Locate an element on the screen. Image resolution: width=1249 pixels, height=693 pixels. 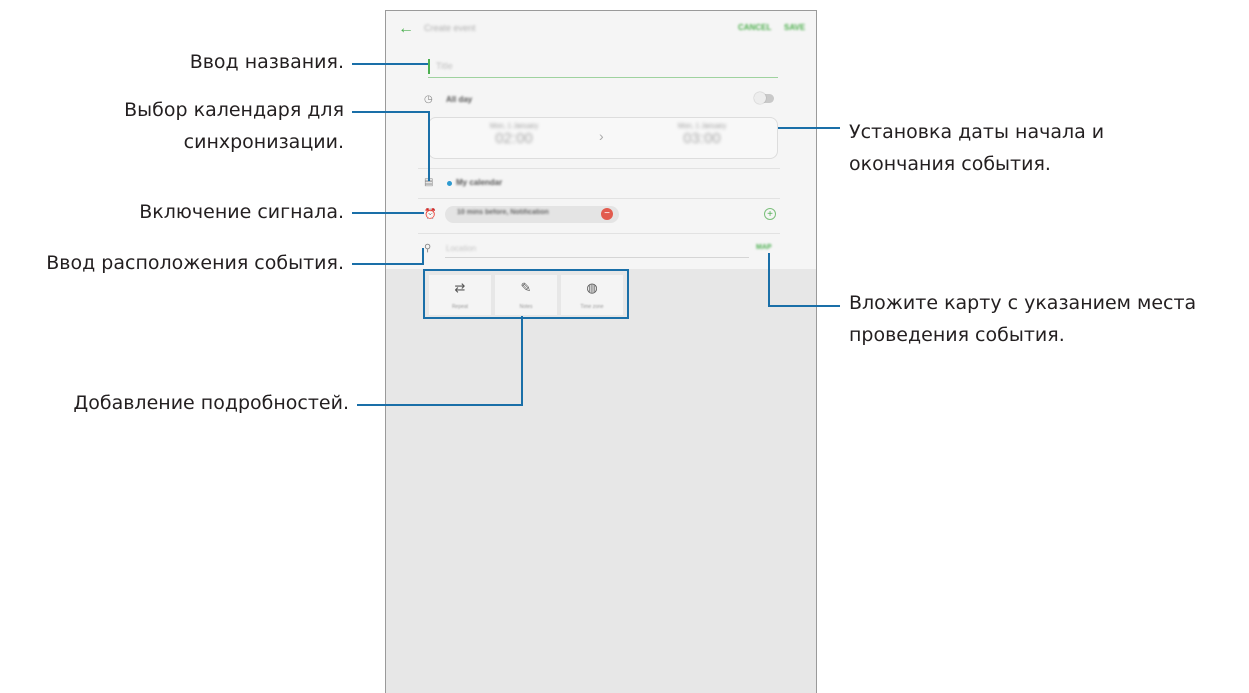
callout-line-calendar-v is located at coordinates (429, 146).